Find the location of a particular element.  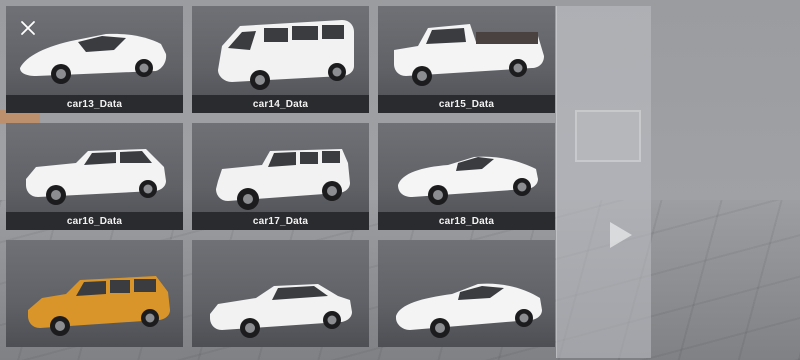

car-card: car15_Data is located at coordinates (466, 59).